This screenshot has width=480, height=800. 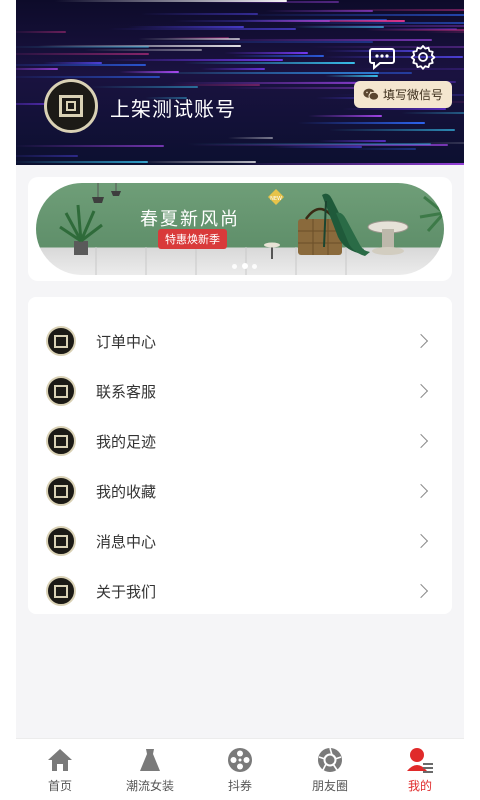 I want to click on menu-item-customer-service: 联系客服, so click(x=240, y=391).